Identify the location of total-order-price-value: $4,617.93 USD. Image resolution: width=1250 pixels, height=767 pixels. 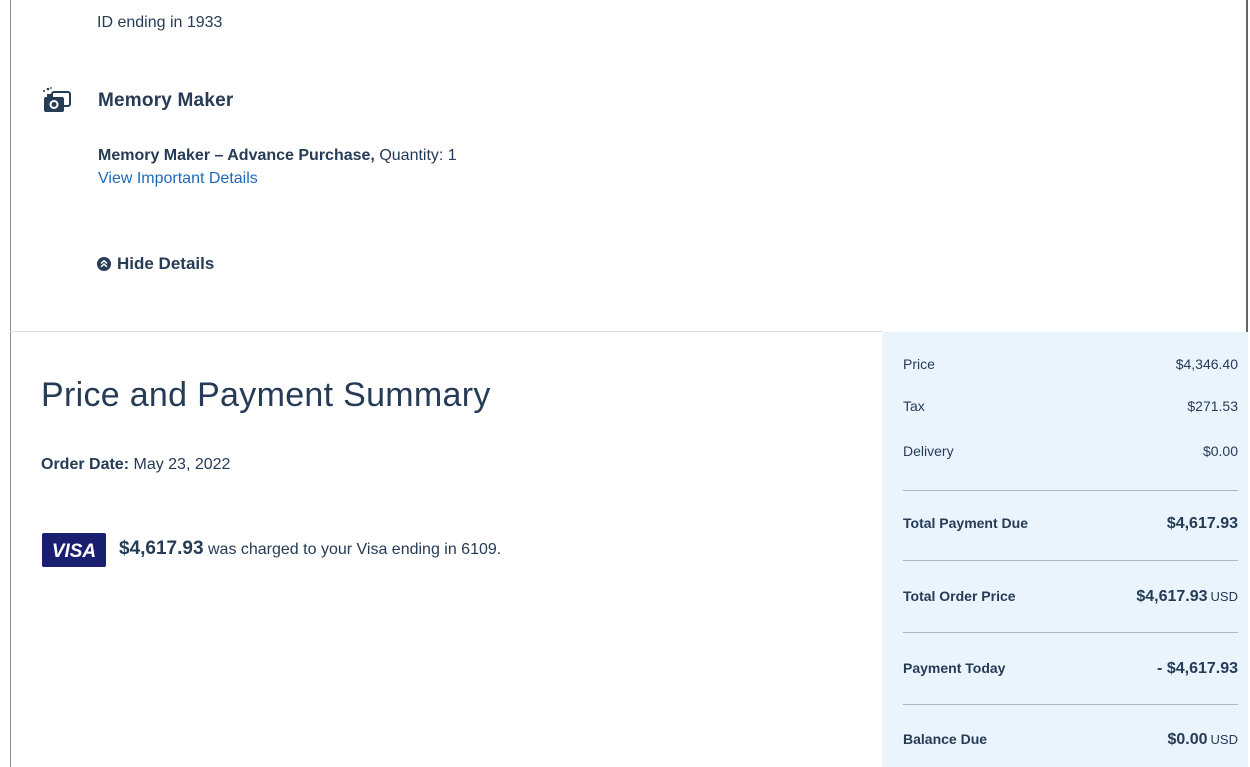
(1187, 597).